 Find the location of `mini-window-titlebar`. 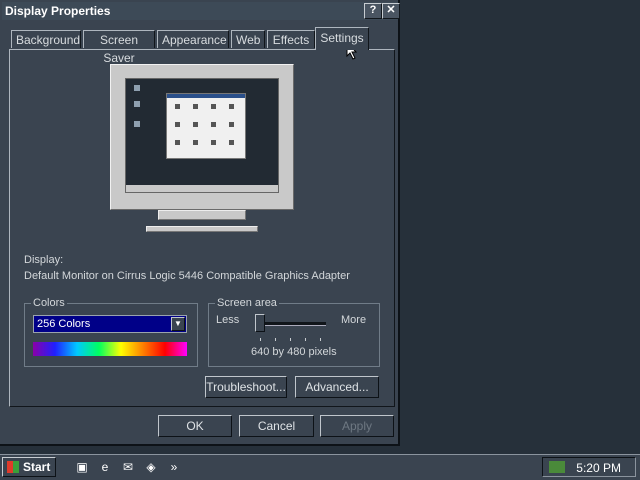

mini-window-titlebar is located at coordinates (206, 96).